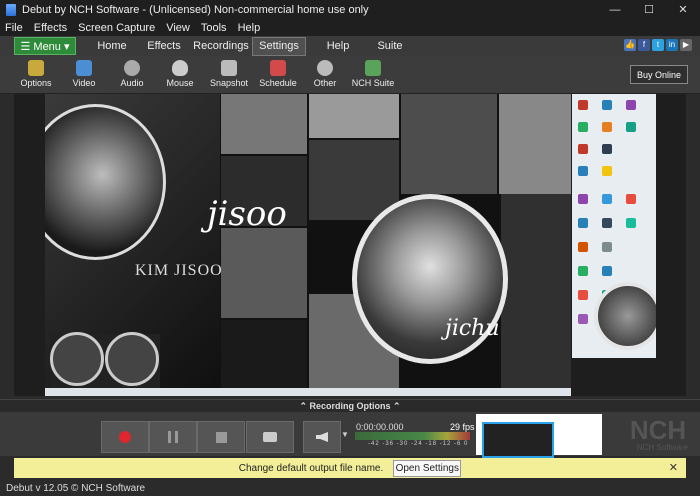 Image resolution: width=700 pixels, height=496 pixels. What do you see at coordinates (427, 468) in the screenshot?
I see `open-settings-button: Open Settings` at bounding box center [427, 468].